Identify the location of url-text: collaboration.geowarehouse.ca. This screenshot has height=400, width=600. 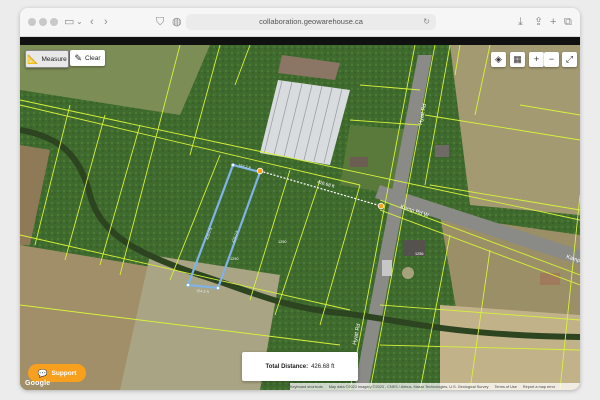
(311, 21).